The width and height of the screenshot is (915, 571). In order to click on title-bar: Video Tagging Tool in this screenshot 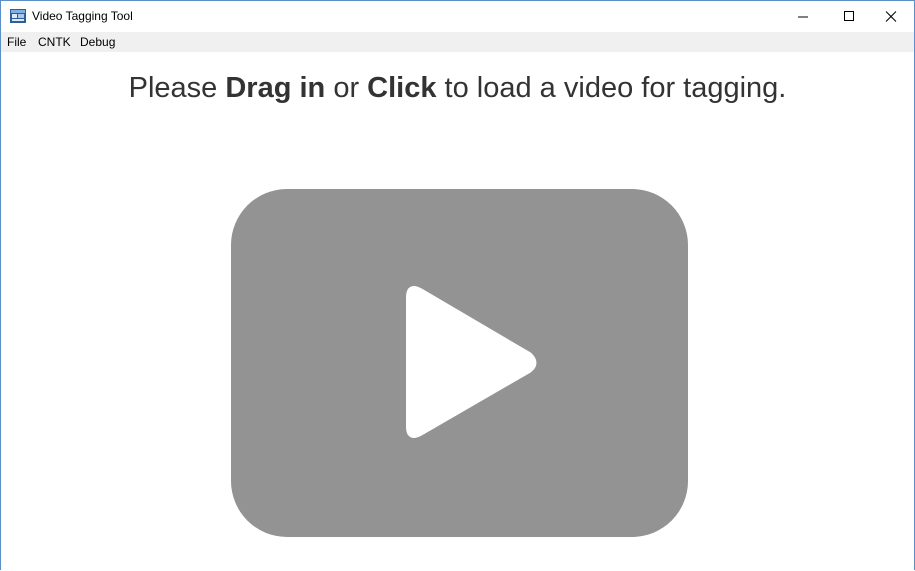, I will do `click(457, 16)`.